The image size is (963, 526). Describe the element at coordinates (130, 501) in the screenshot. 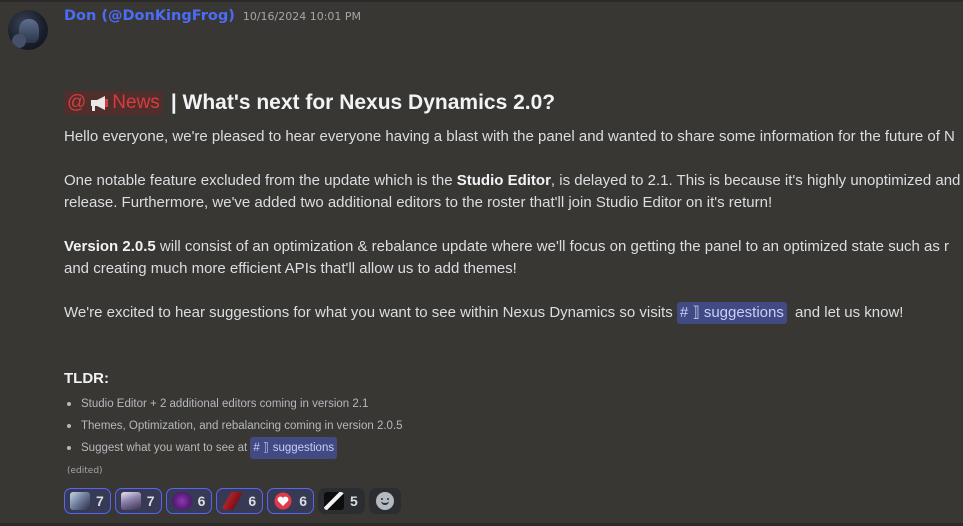

I see `custom-emoji-2-icon` at that location.